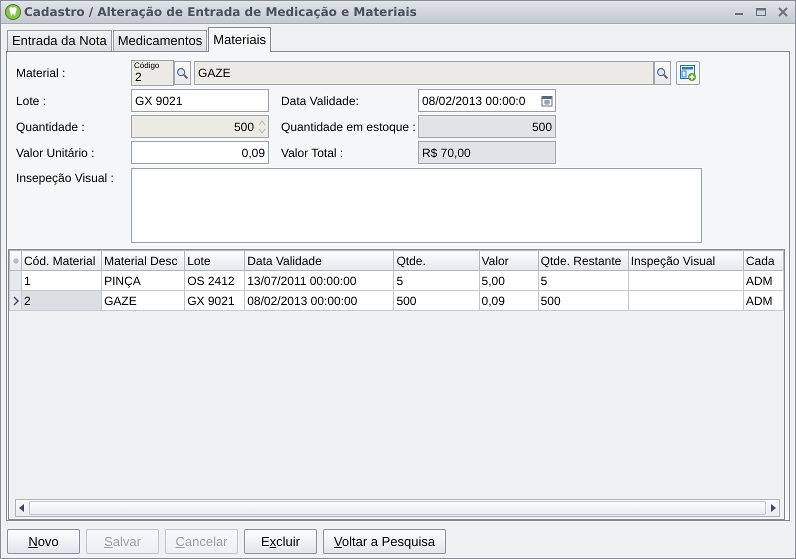 The image size is (796, 559). Describe the element at coordinates (22, 508) in the screenshot. I see `scroll-left-icon` at that location.